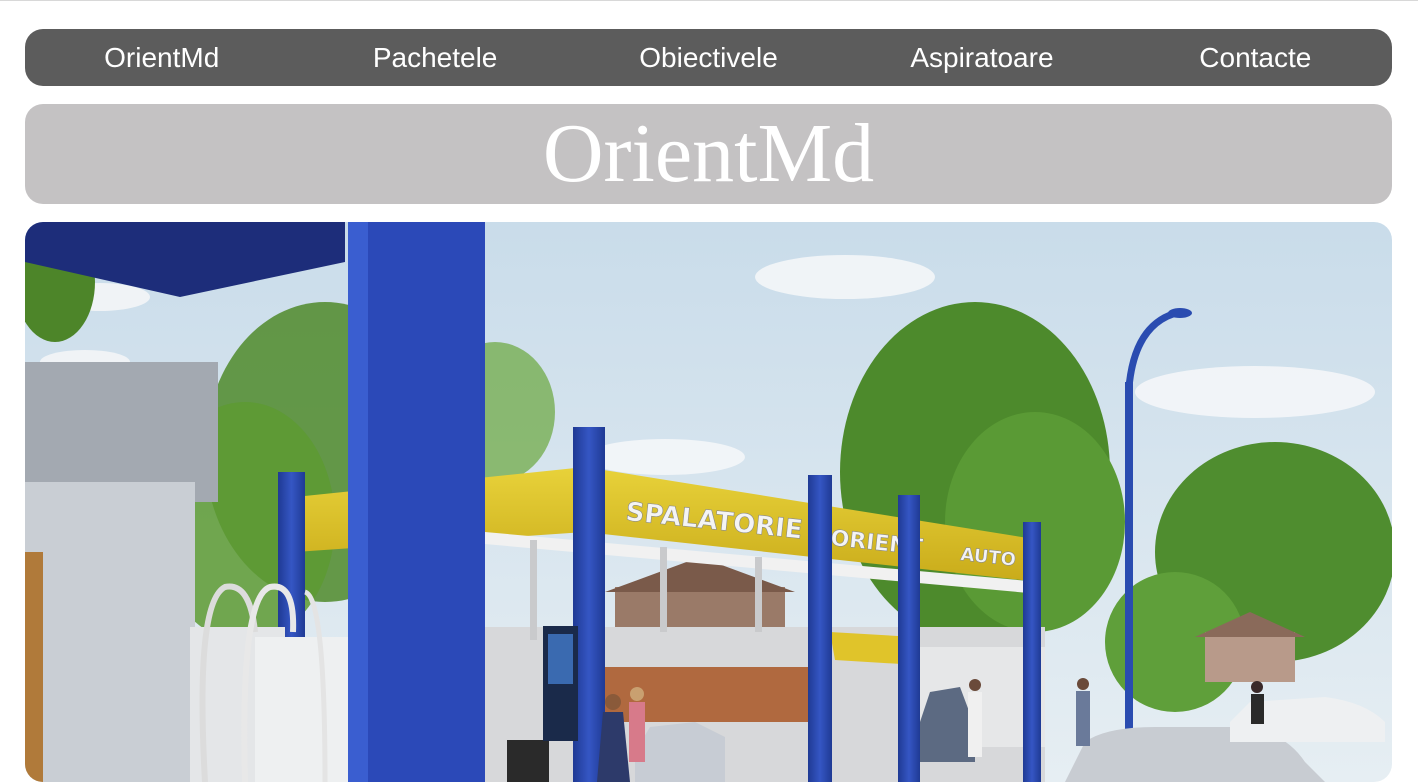 Image resolution: width=1418 pixels, height=782 pixels. What do you see at coordinates (981, 57) in the screenshot?
I see `nav-item-aspiratoare: Aspiratoare` at bounding box center [981, 57].